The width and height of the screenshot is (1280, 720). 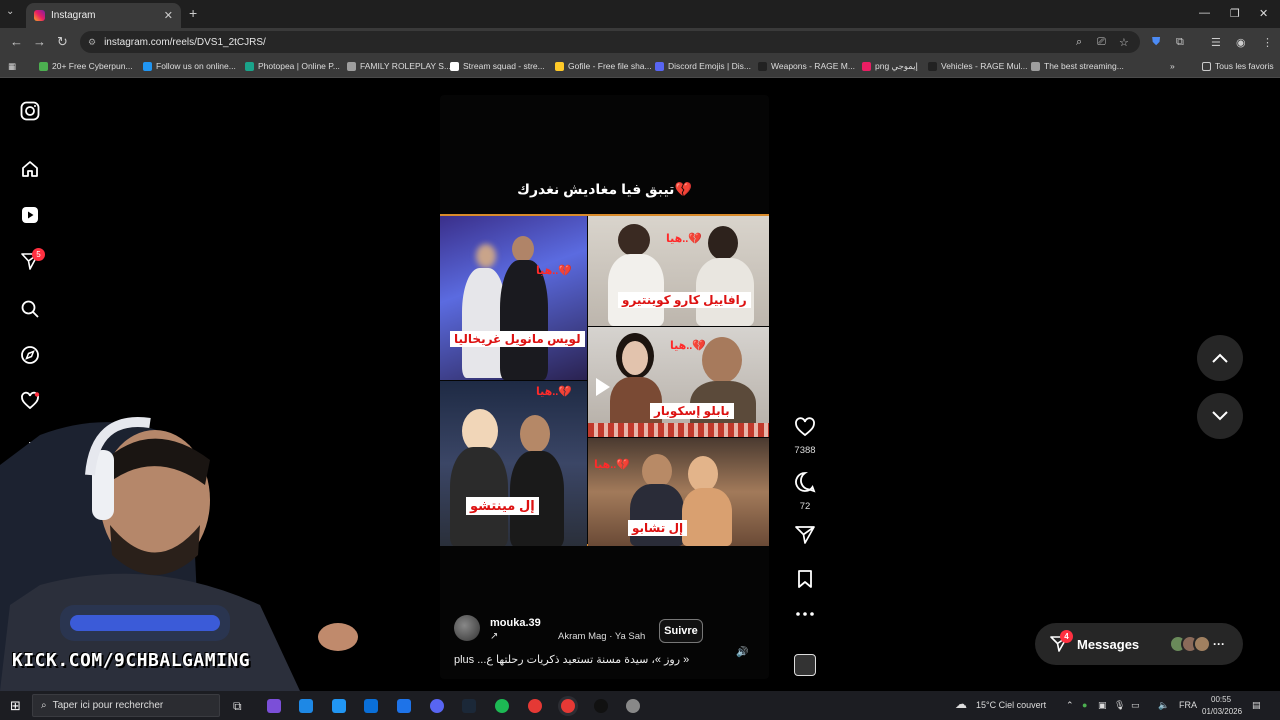 I want to click on address-bar: ⚙ instagram.com/reels/DVS1_2tCJRS/, so click(x=610, y=42).